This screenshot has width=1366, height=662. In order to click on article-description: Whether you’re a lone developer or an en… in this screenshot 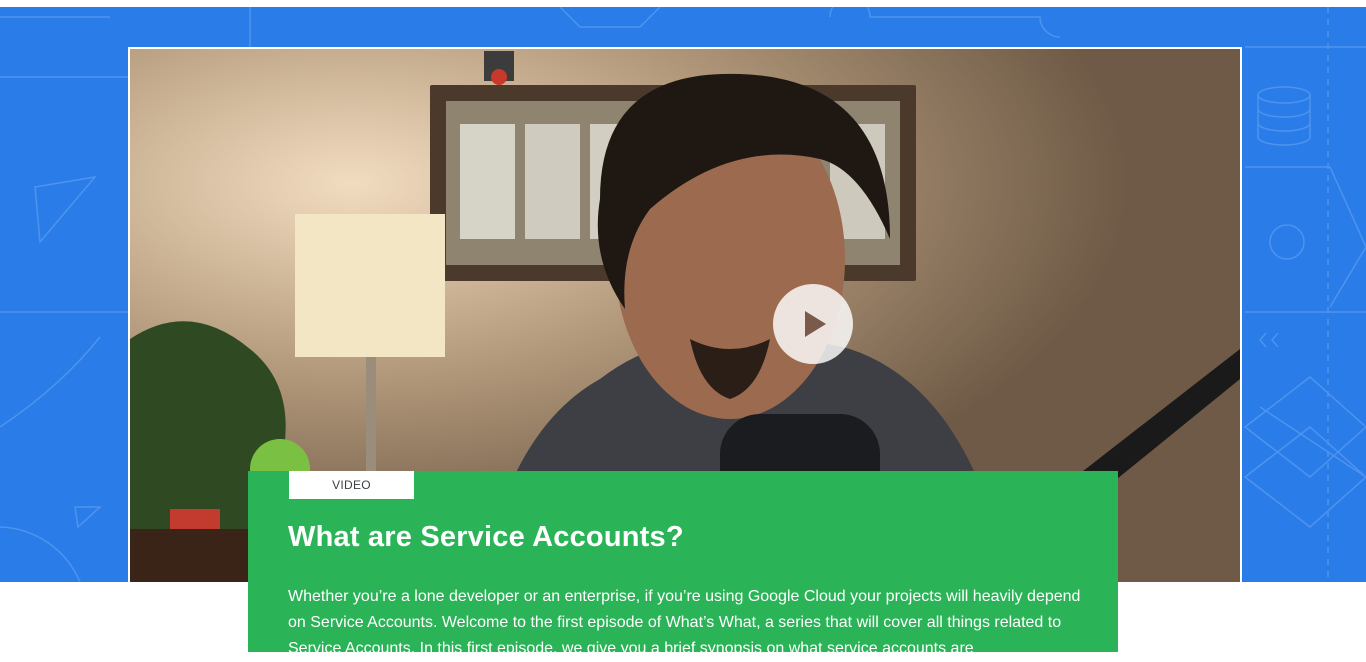, I will do `click(684, 622)`.